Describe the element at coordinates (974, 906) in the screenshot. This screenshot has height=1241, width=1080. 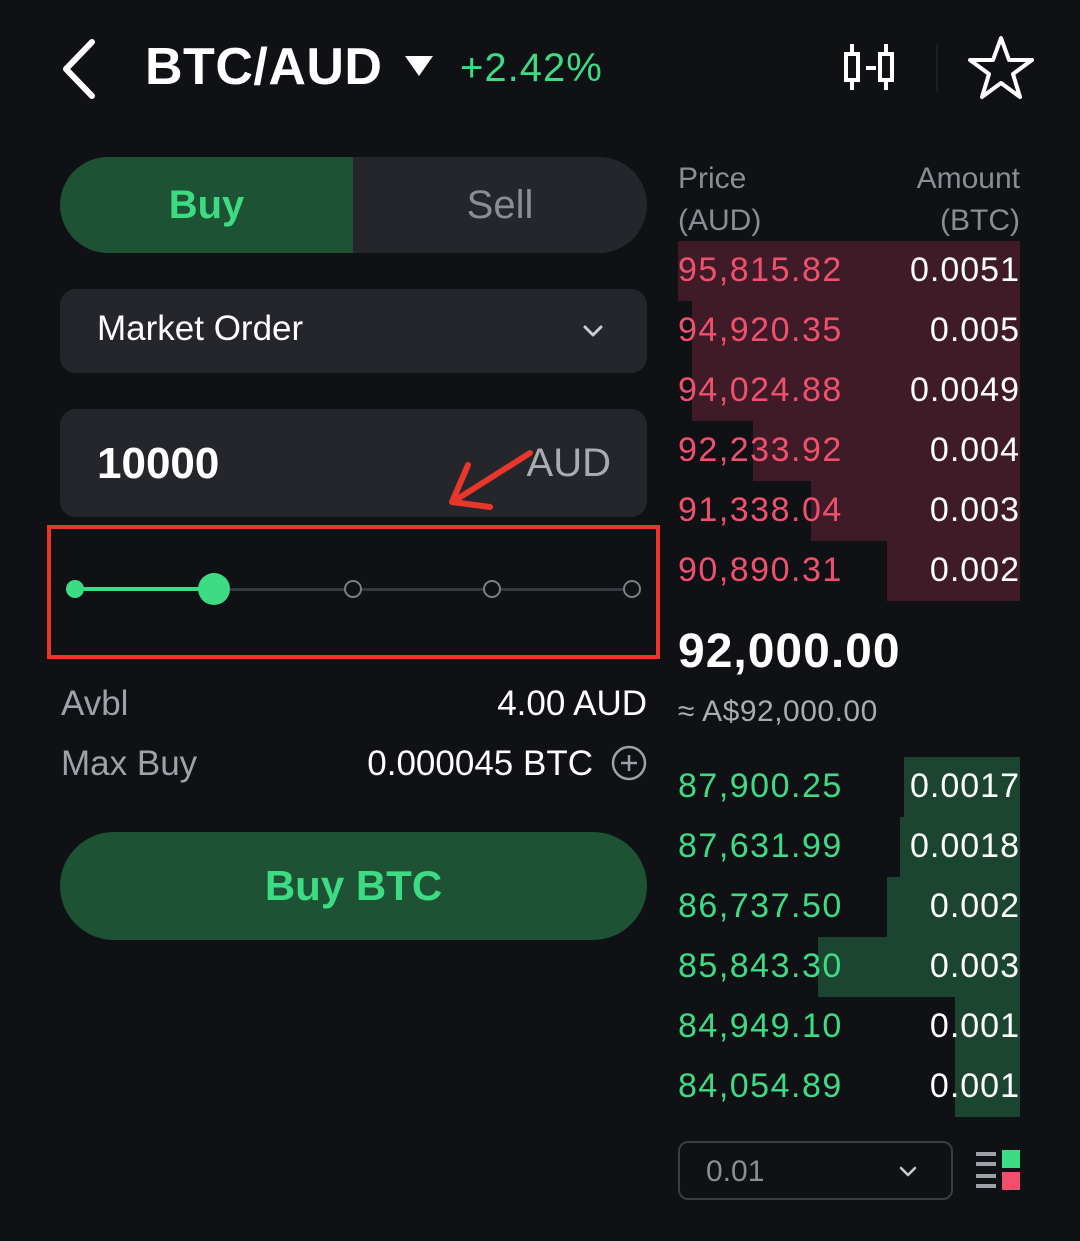
I see `bid-amount: 0.002` at that location.